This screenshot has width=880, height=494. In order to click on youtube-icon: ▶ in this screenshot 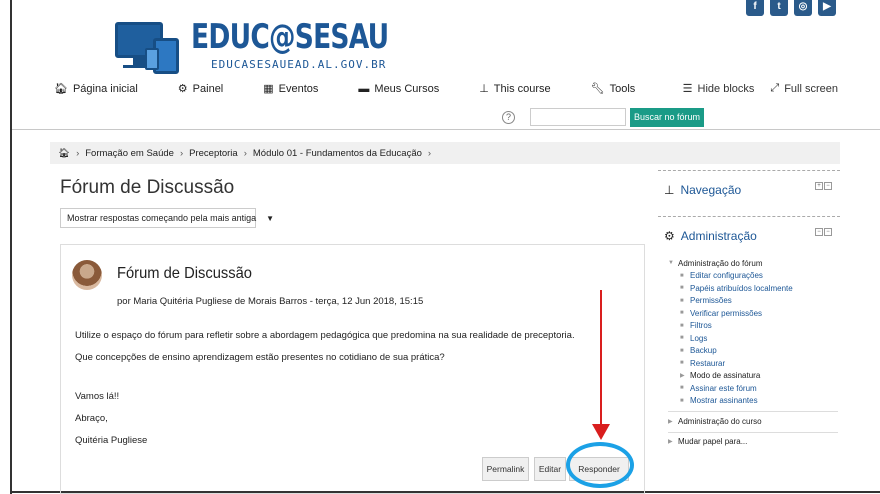, I will do `click(827, 8)`.